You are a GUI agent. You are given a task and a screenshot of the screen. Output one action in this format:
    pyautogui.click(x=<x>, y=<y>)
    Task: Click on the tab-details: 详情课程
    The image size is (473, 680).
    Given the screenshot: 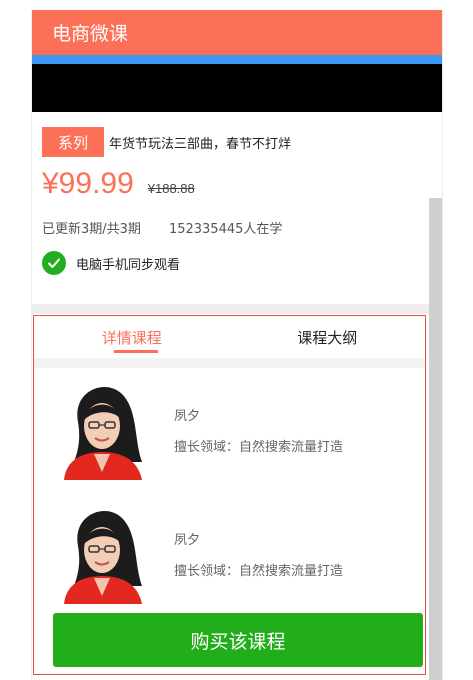 What is the action you would take?
    pyautogui.click(x=132, y=337)
    